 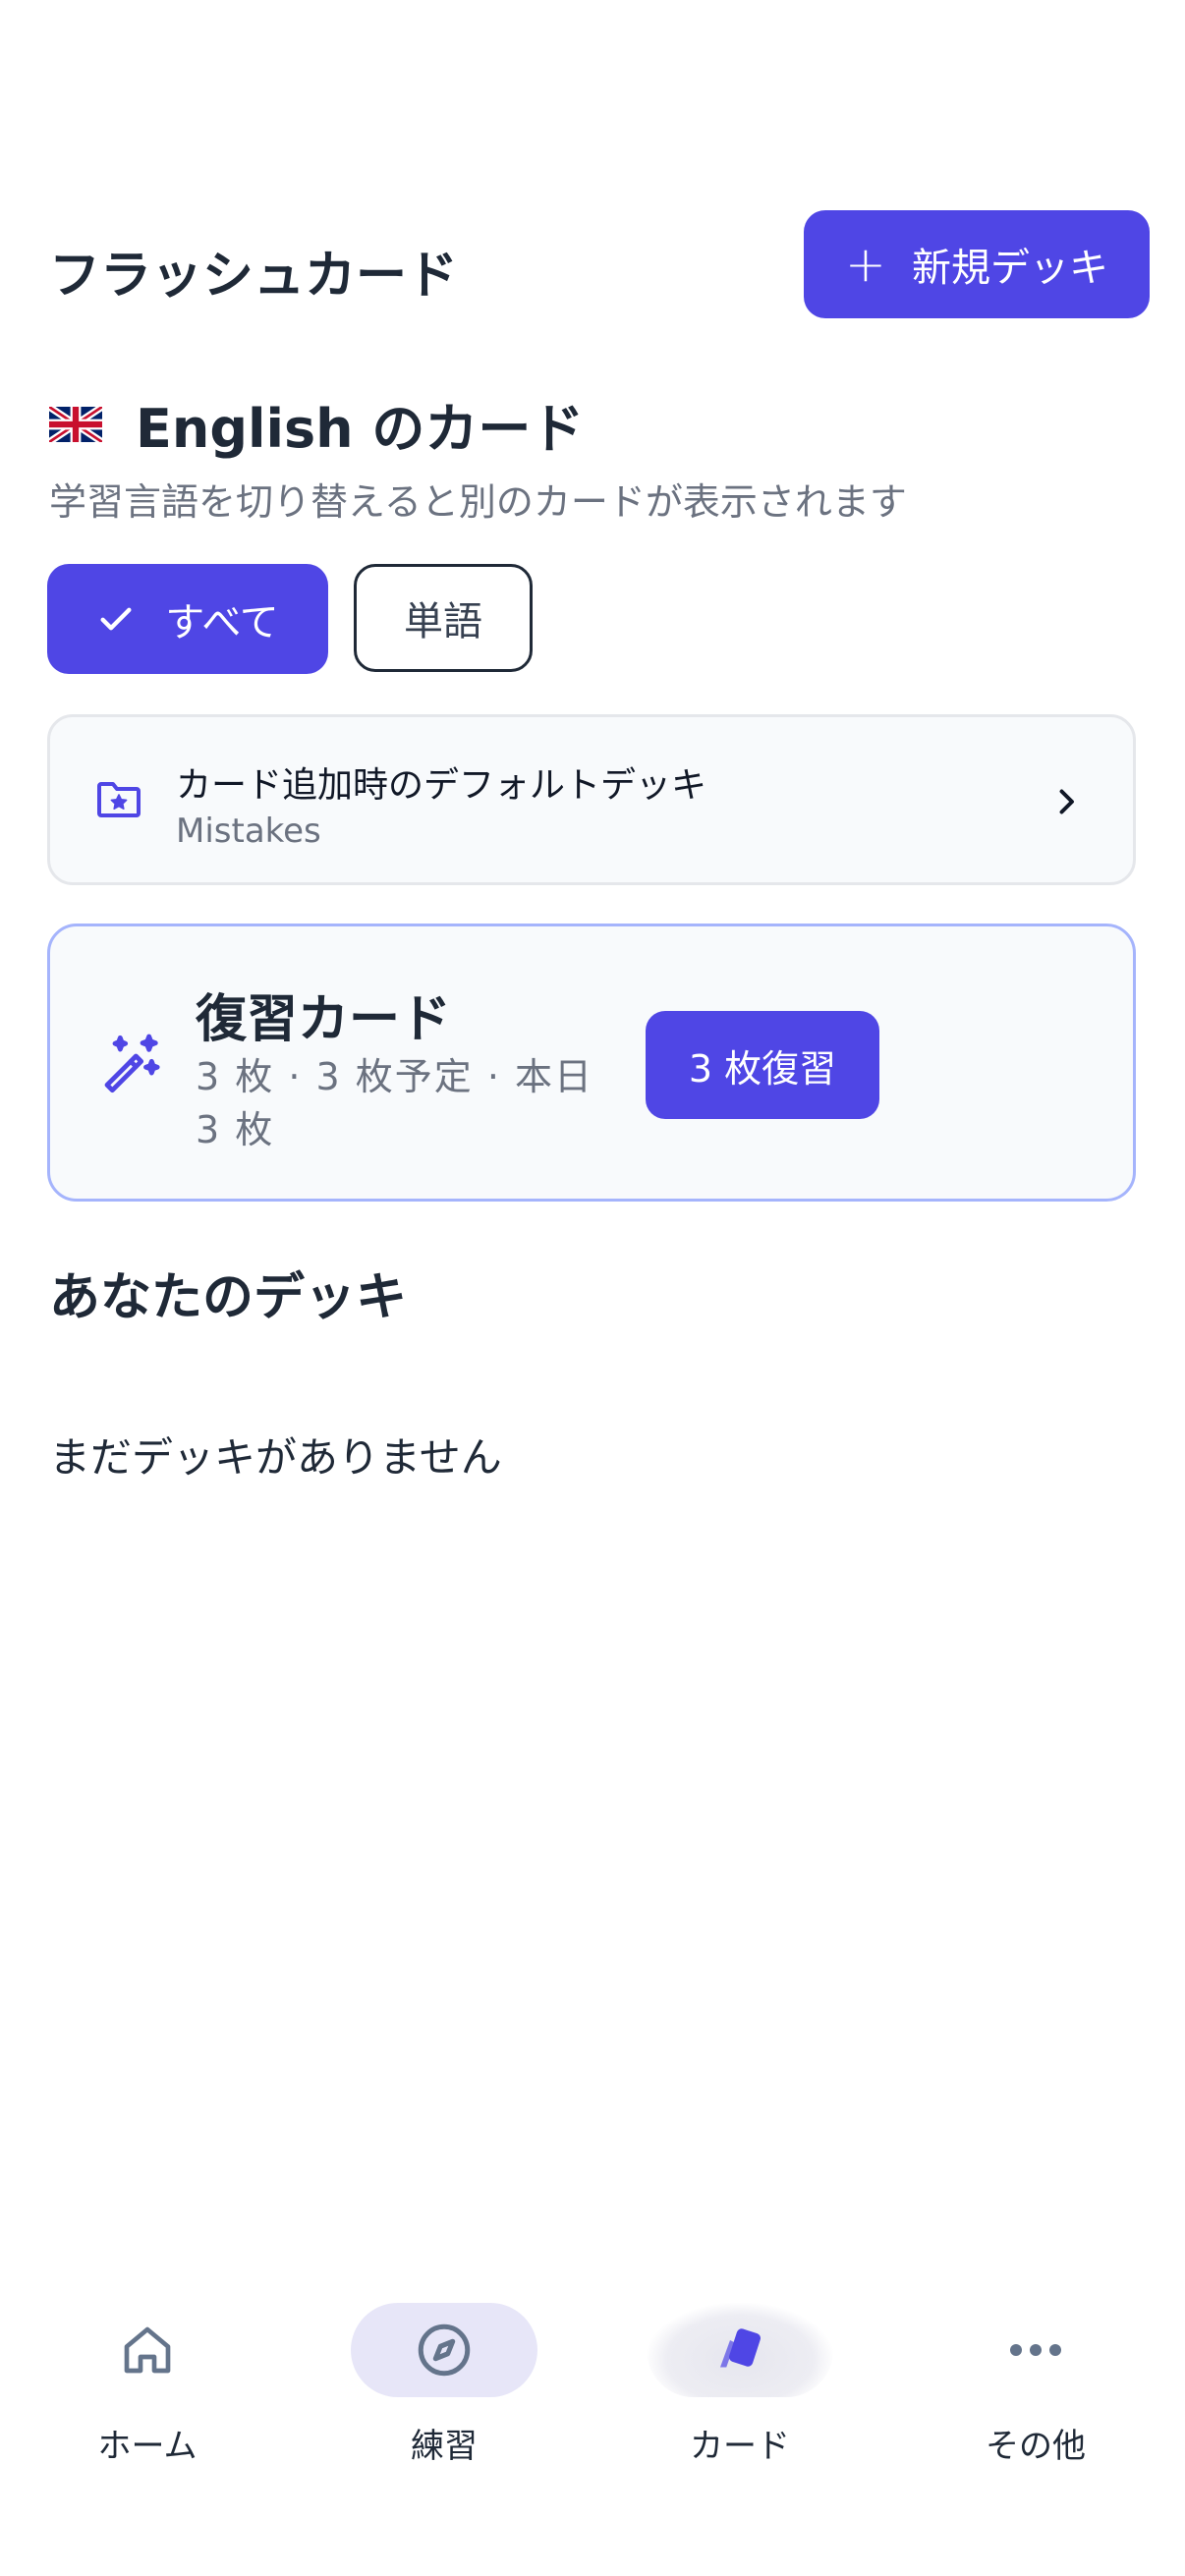 I want to click on cards-icon, so click(x=741, y=2348).